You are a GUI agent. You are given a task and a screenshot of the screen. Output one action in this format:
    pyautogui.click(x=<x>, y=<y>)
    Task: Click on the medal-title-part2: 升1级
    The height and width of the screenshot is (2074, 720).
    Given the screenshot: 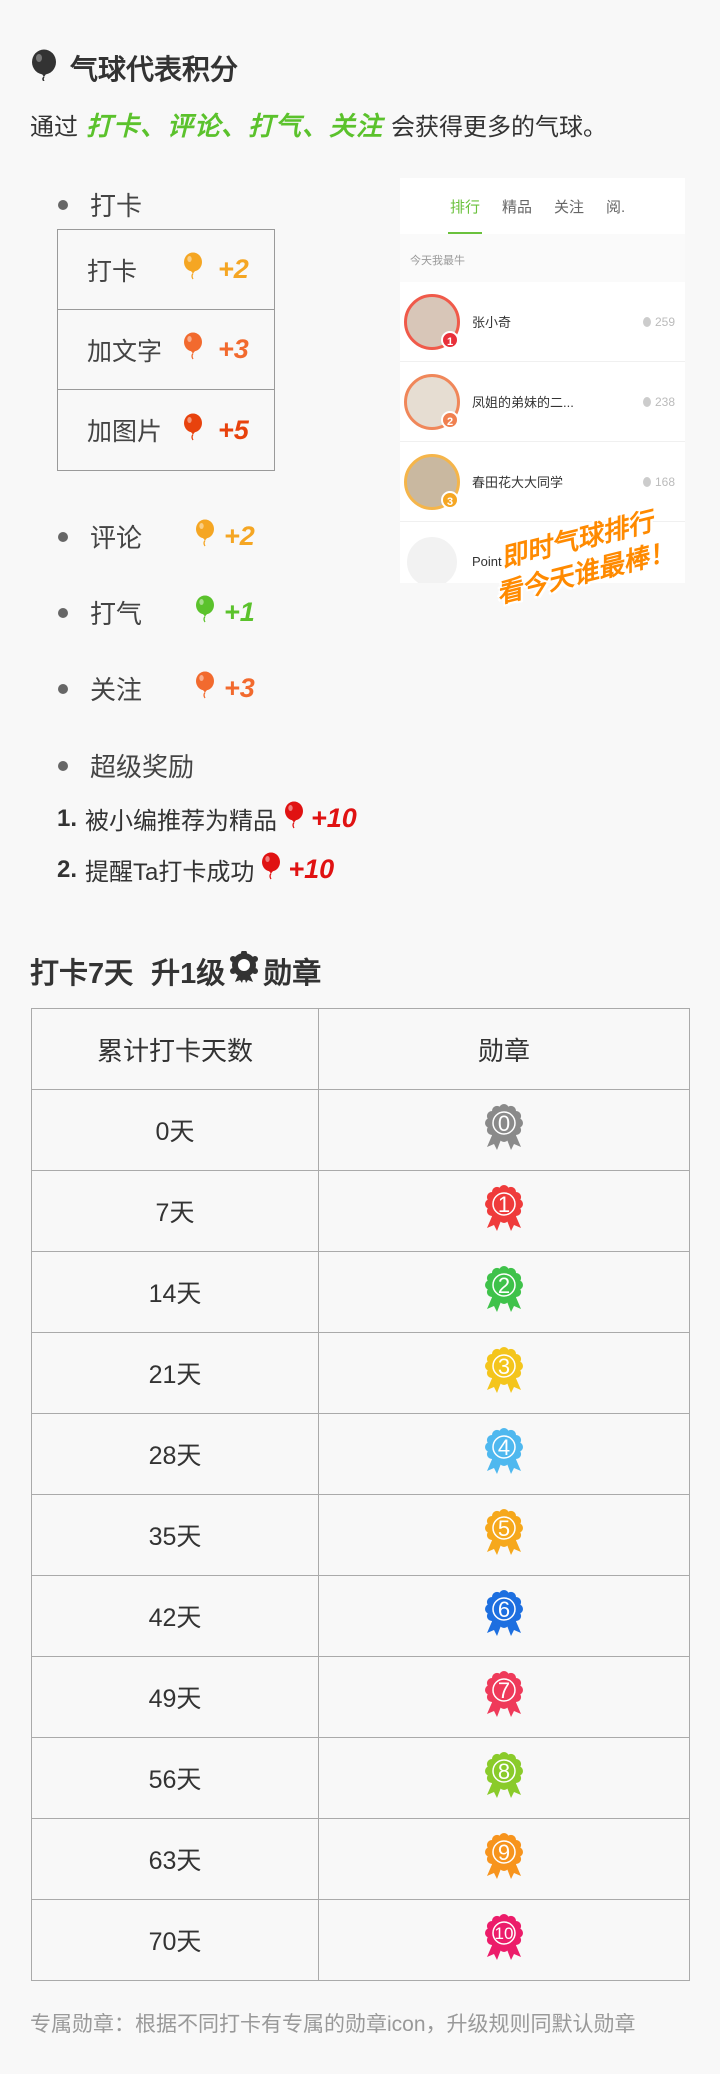 What is the action you would take?
    pyautogui.click(x=188, y=974)
    